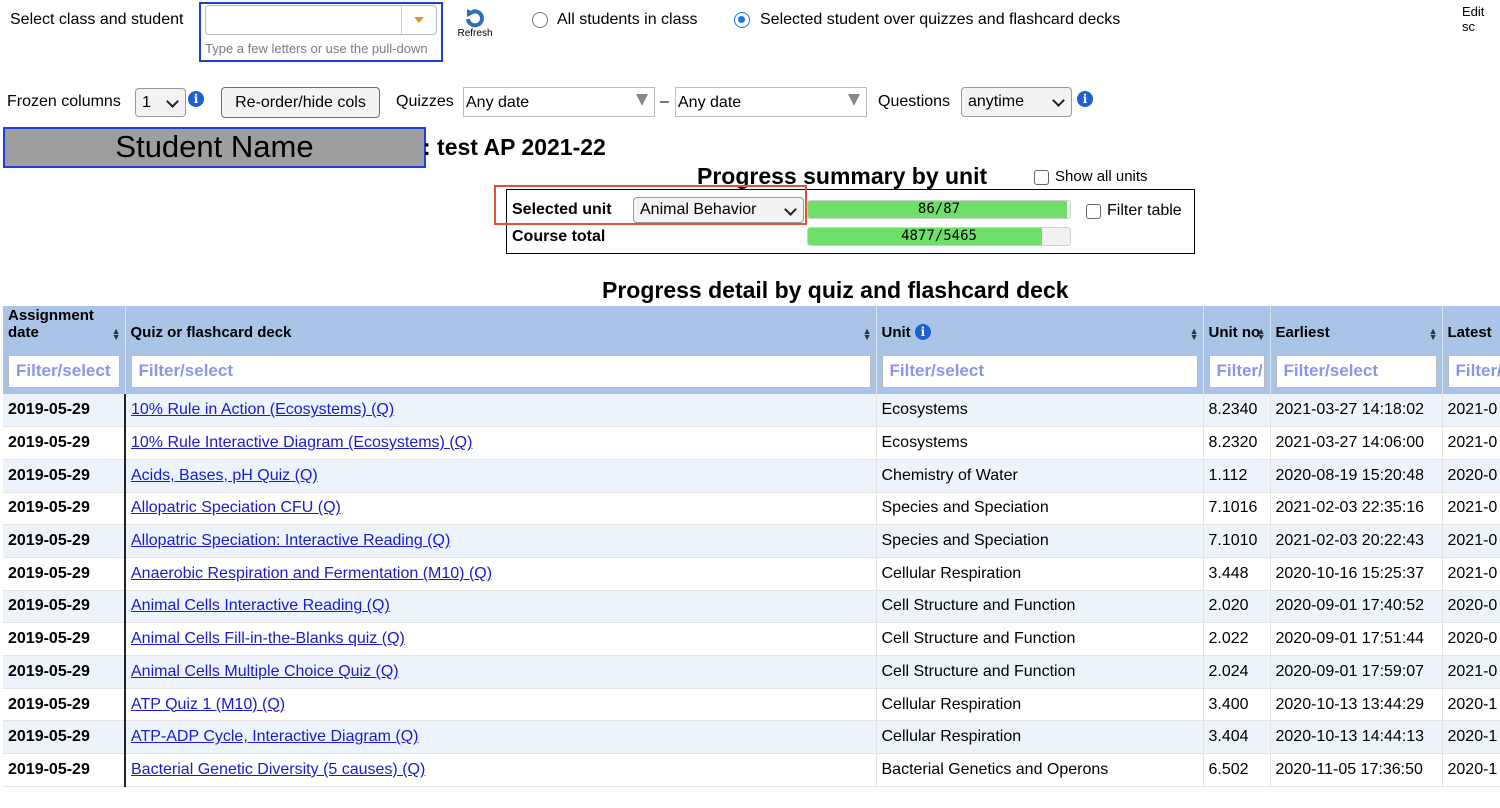 This screenshot has width=1500, height=808. What do you see at coordinates (771, 102) in the screenshot?
I see `quiz-date-to-select: Any date` at bounding box center [771, 102].